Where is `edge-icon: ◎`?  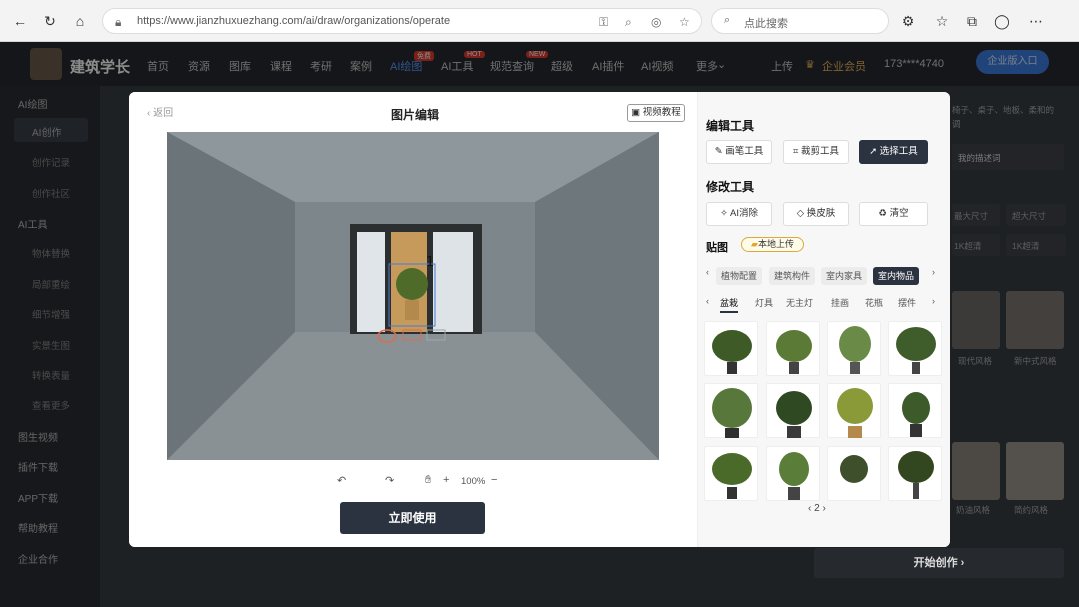
edge-icon: ◎ is located at coordinates (656, 22).